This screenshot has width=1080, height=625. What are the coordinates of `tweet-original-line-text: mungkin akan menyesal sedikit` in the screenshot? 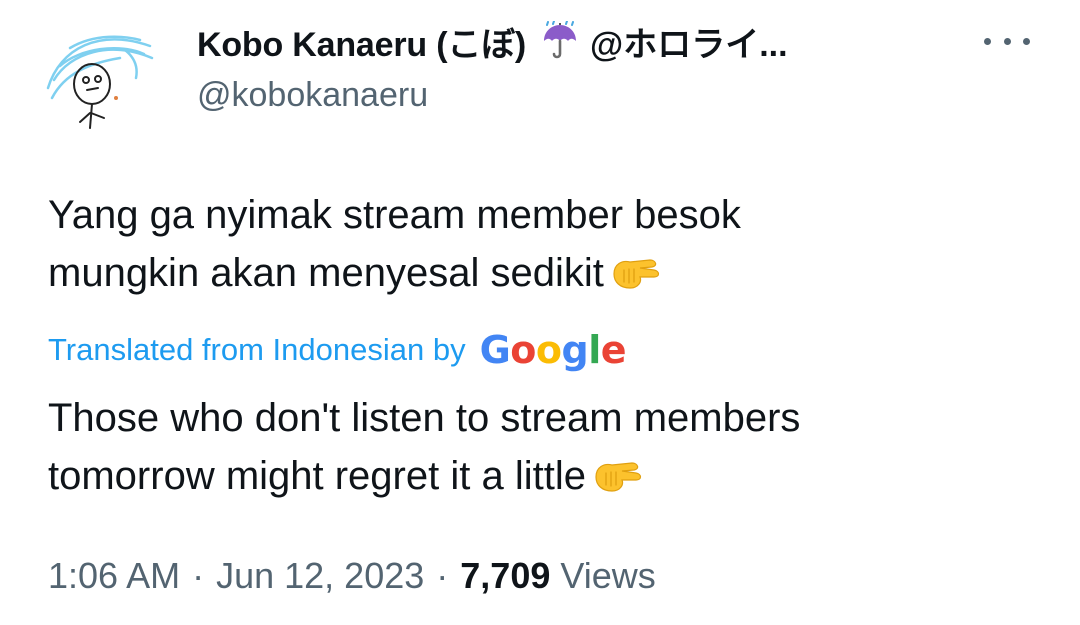 It's located at (326, 273).